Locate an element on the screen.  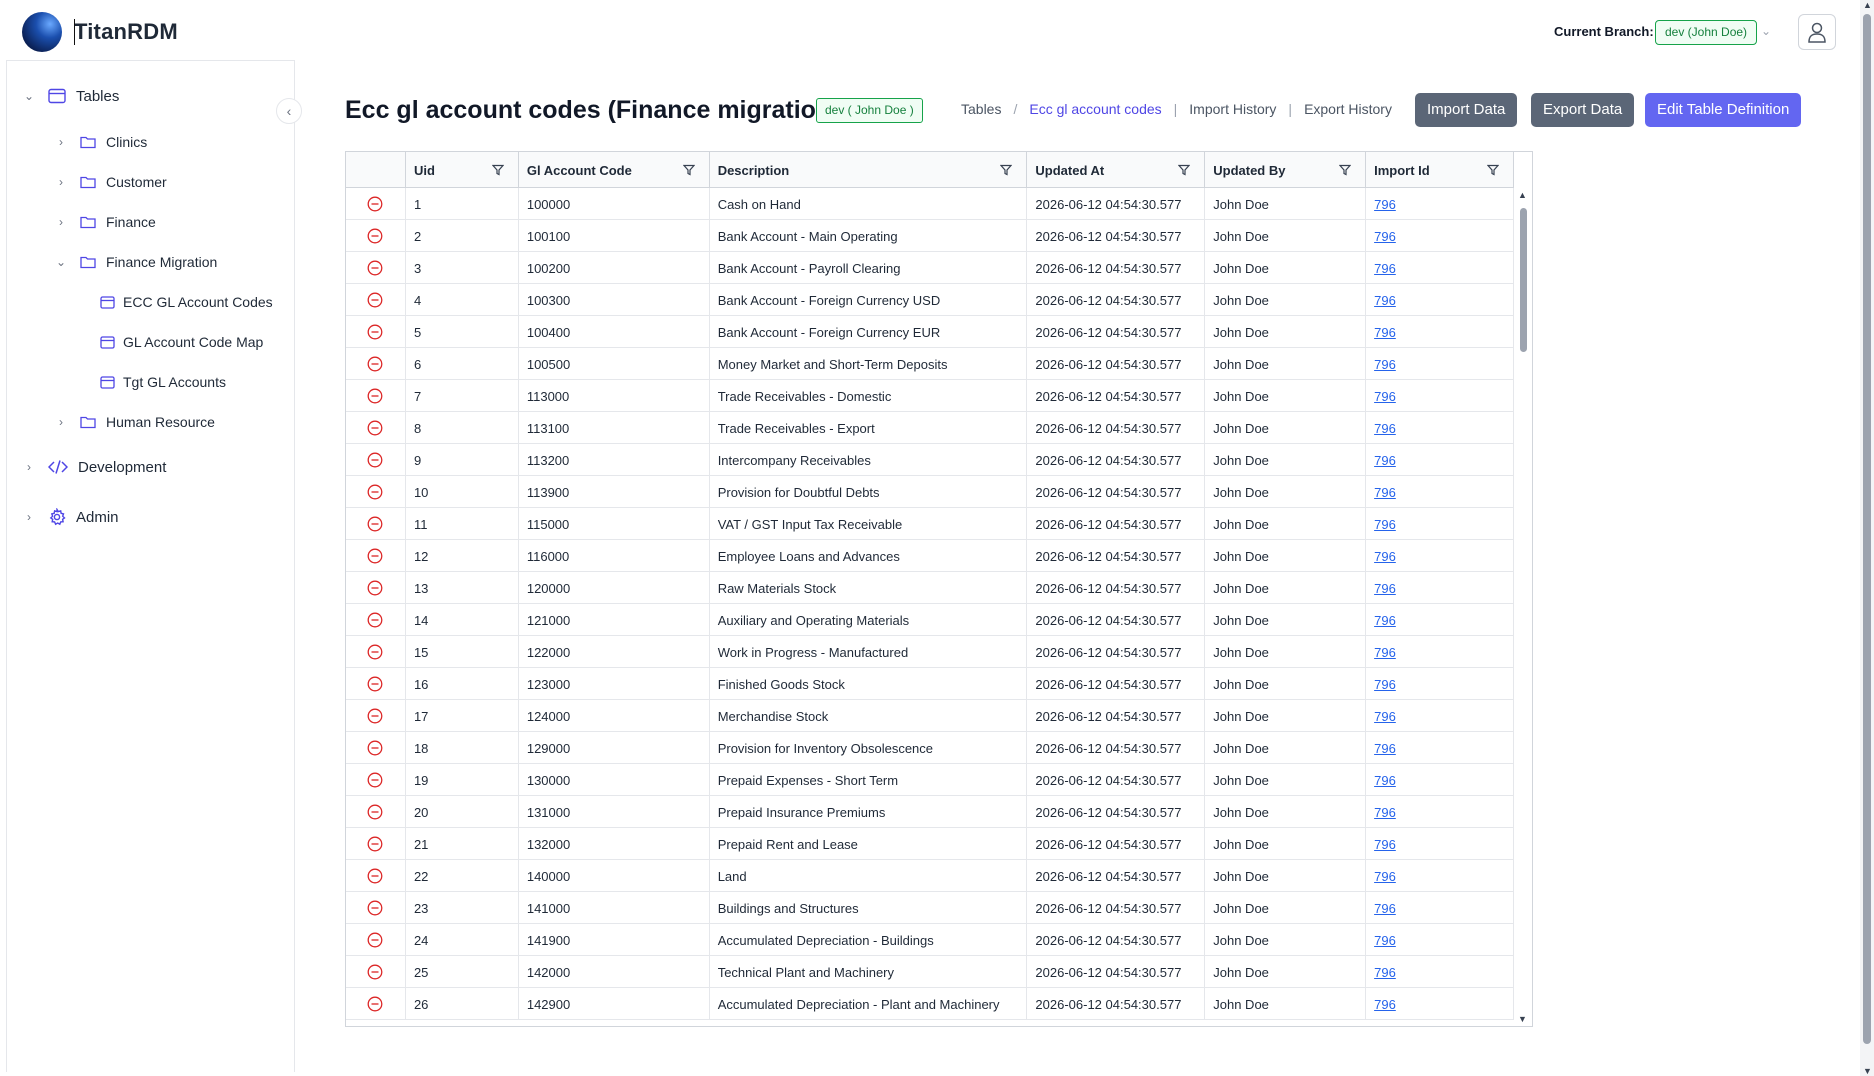
branch-selector: dev (John Doe) is located at coordinates (1706, 32).